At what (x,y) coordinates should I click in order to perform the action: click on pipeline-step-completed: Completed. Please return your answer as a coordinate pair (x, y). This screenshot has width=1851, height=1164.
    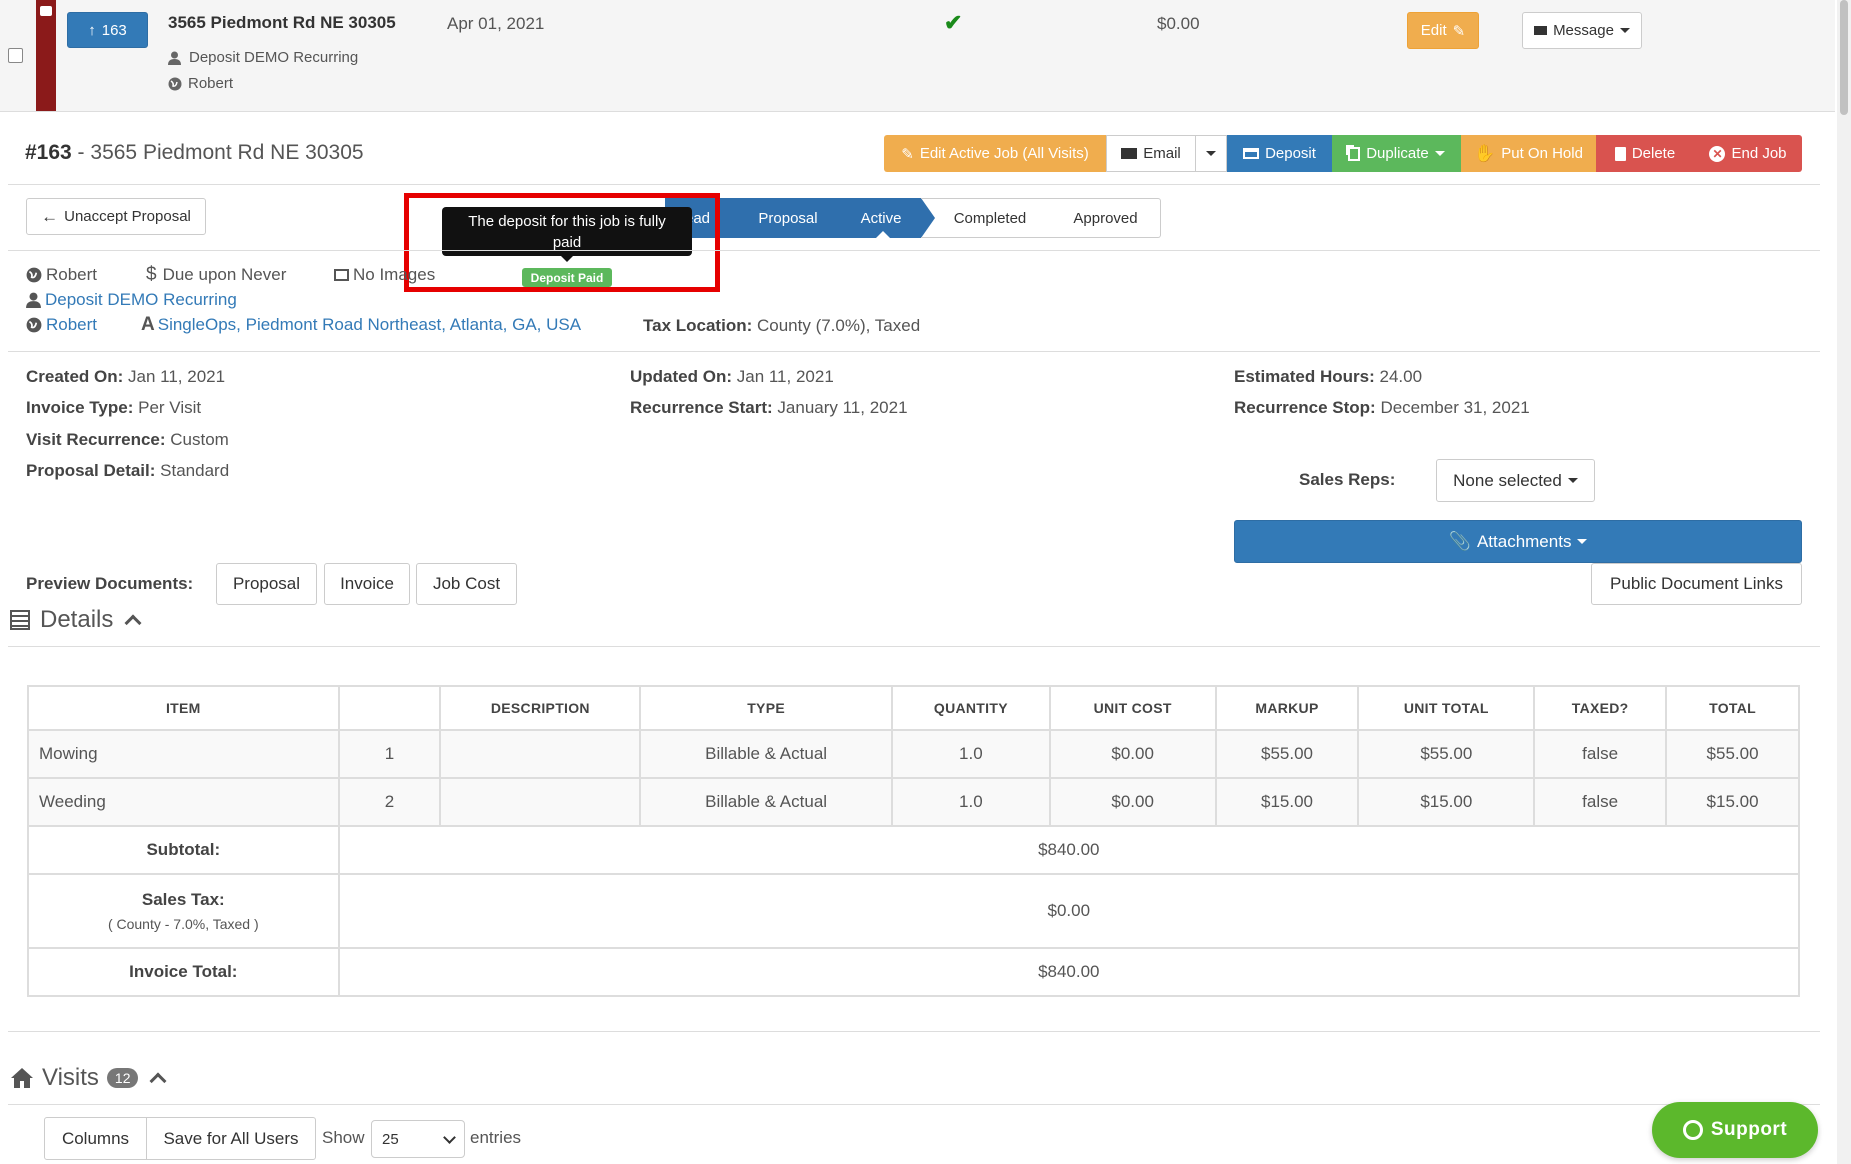
    Looking at the image, I should click on (990, 218).